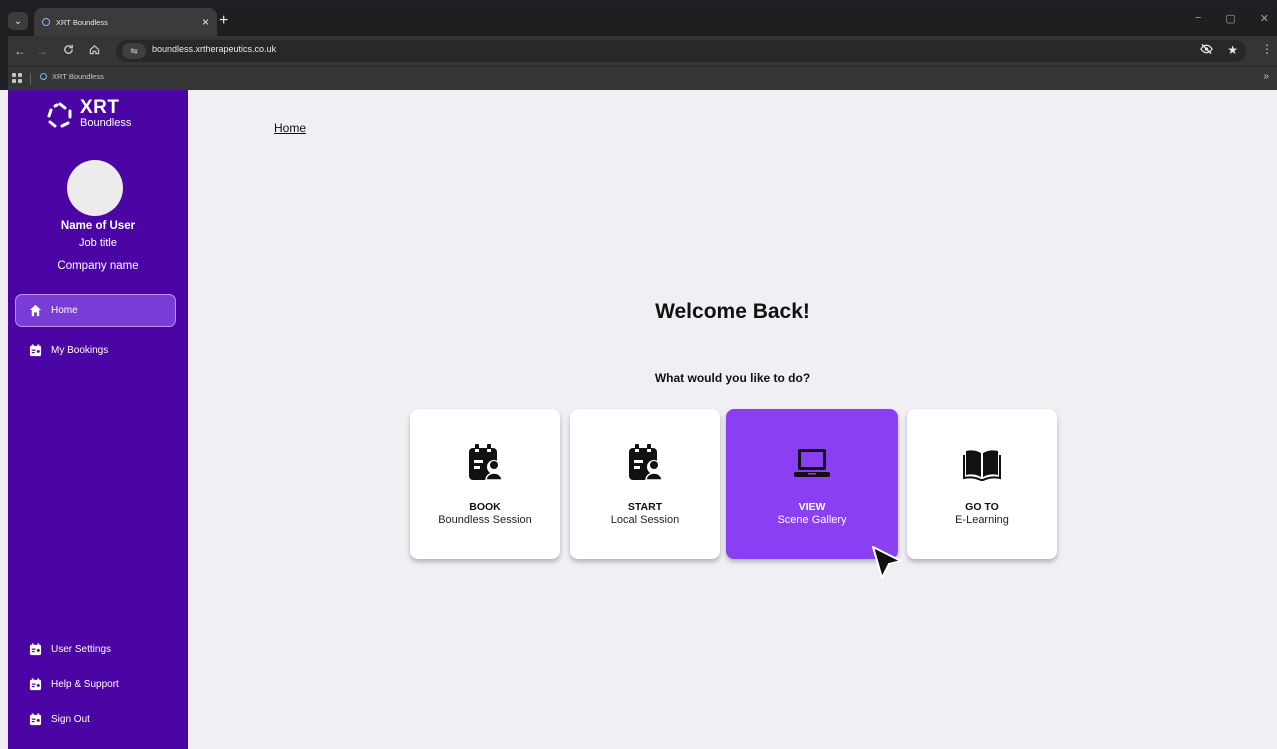 The height and width of the screenshot is (749, 1277). I want to click on sidebar-item-label: User Settings, so click(81, 649).